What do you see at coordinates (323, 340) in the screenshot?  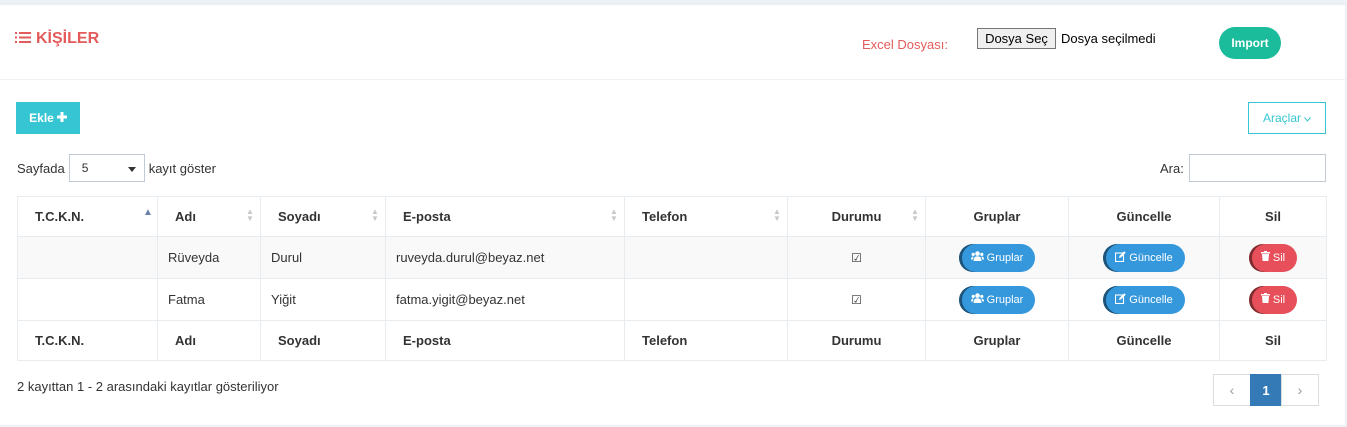 I see `footer-surname: Soyadı` at bounding box center [323, 340].